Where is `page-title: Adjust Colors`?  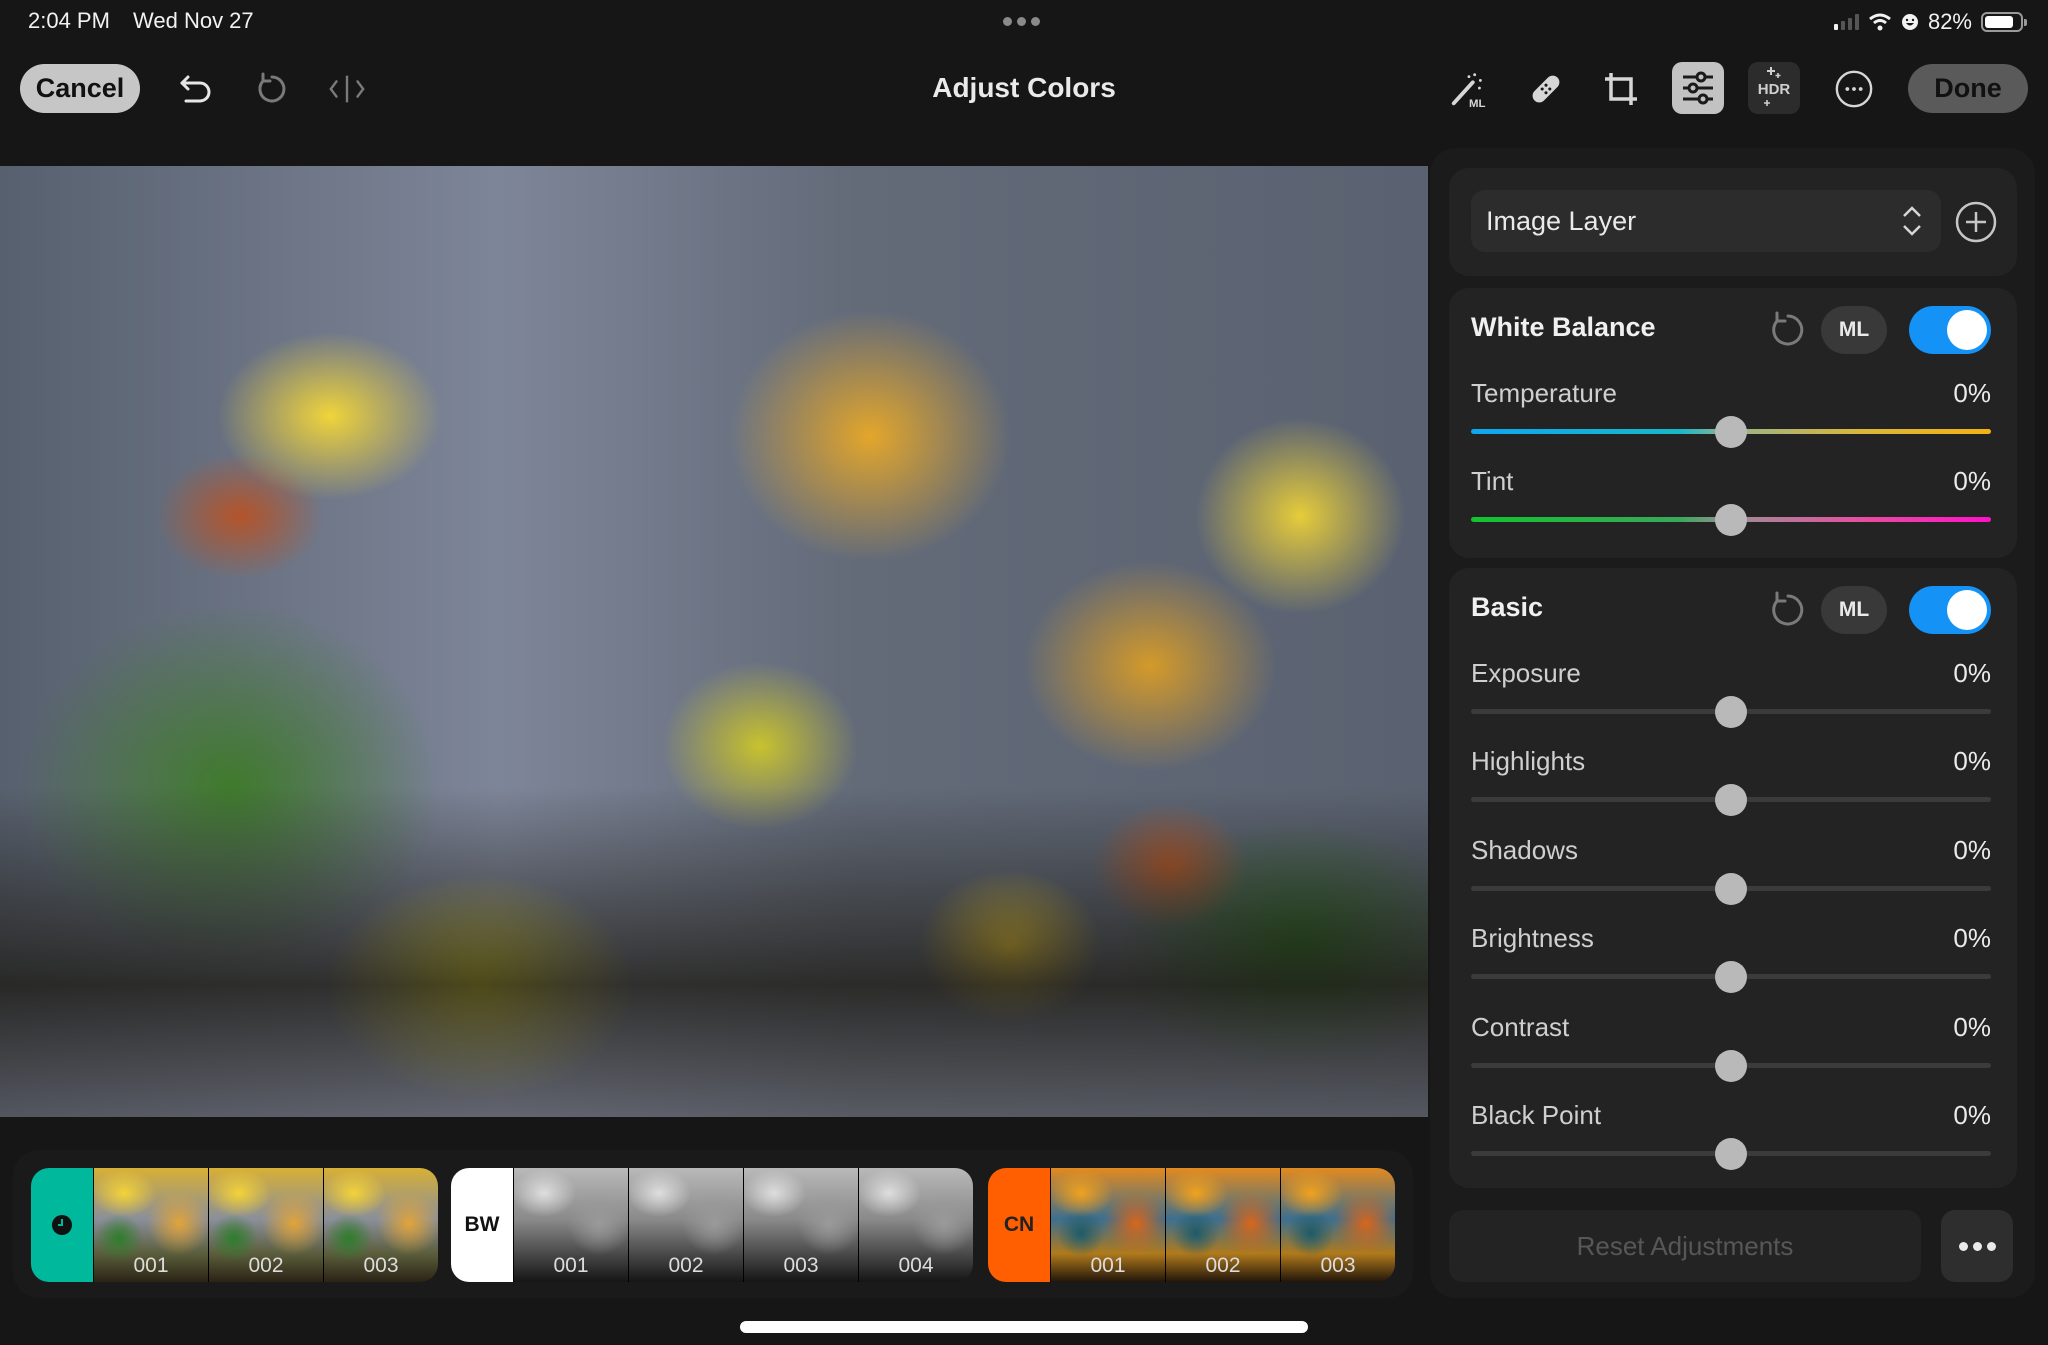
page-title: Adjust Colors is located at coordinates (1024, 87).